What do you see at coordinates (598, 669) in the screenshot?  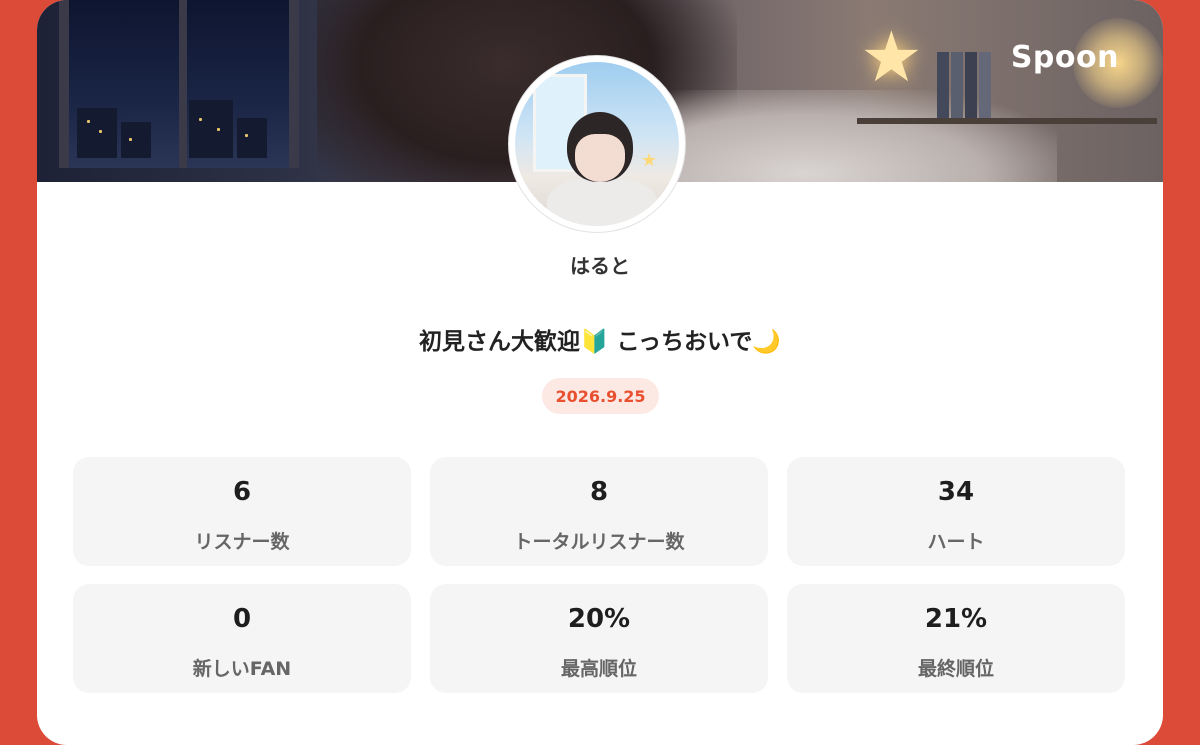 I see `stat-label: 最高順位` at bounding box center [598, 669].